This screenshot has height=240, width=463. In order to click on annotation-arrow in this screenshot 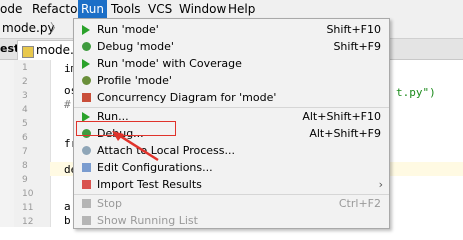, I will do `click(135, 146)`.